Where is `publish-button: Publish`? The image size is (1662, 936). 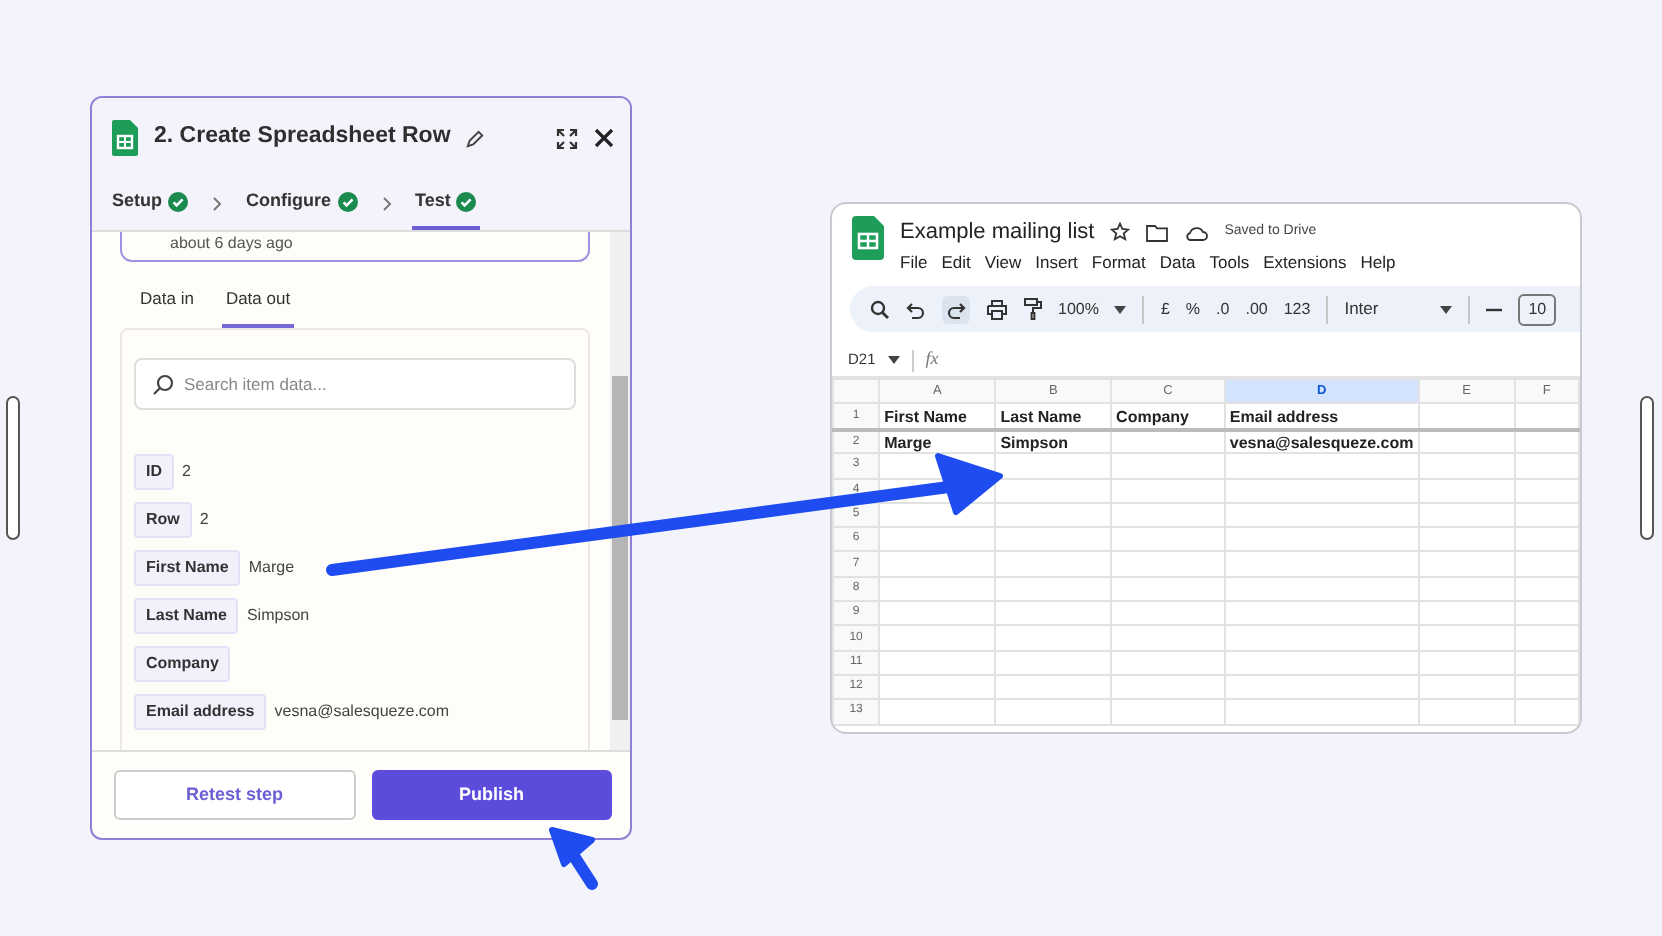
publish-button: Publish is located at coordinates (491, 795).